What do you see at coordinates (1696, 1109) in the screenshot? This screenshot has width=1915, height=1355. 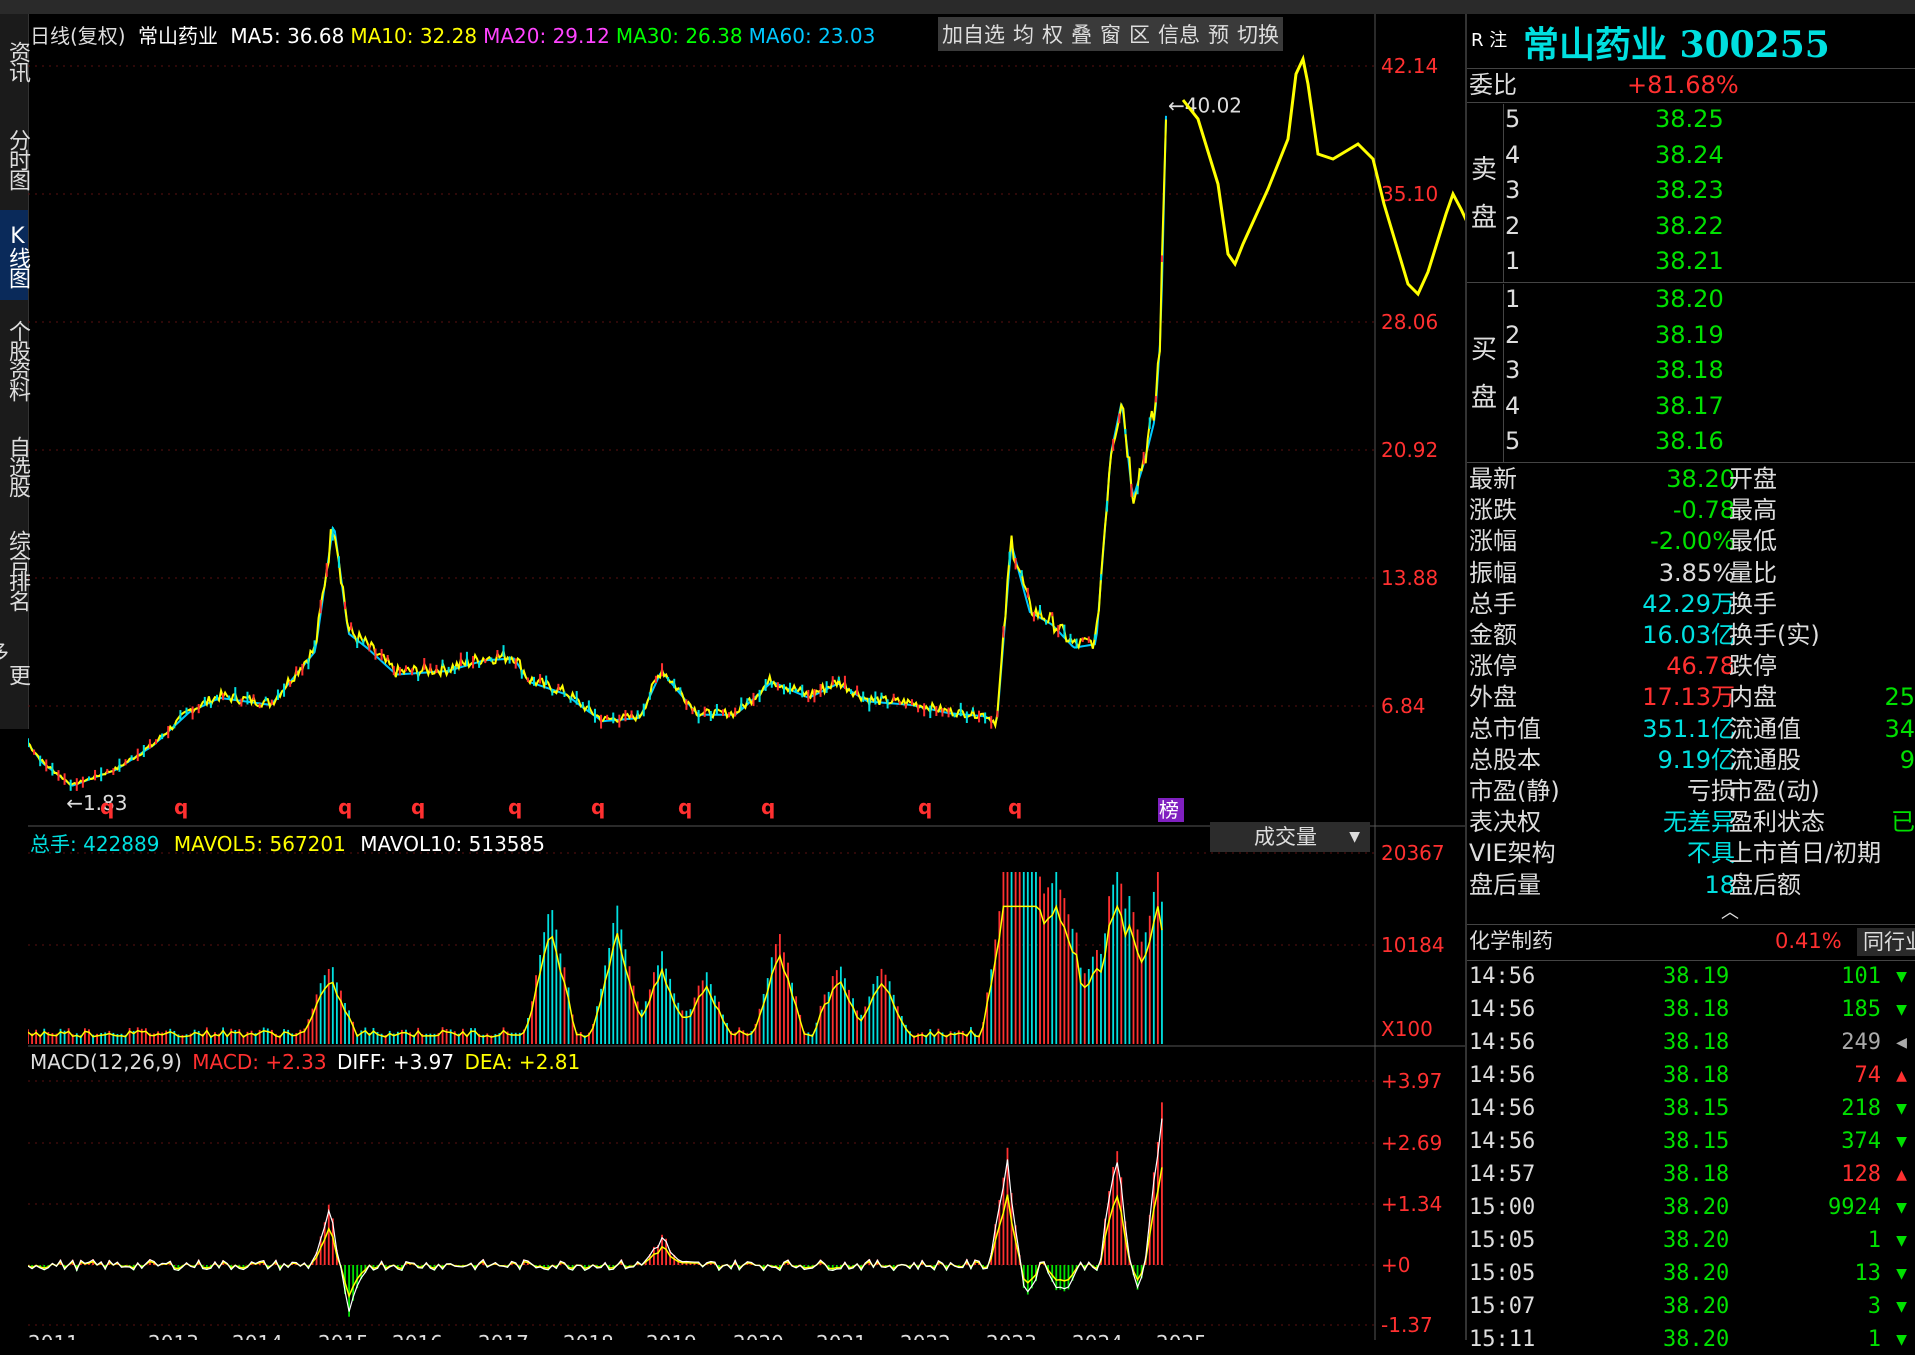 I see `tick-price: 38.15` at bounding box center [1696, 1109].